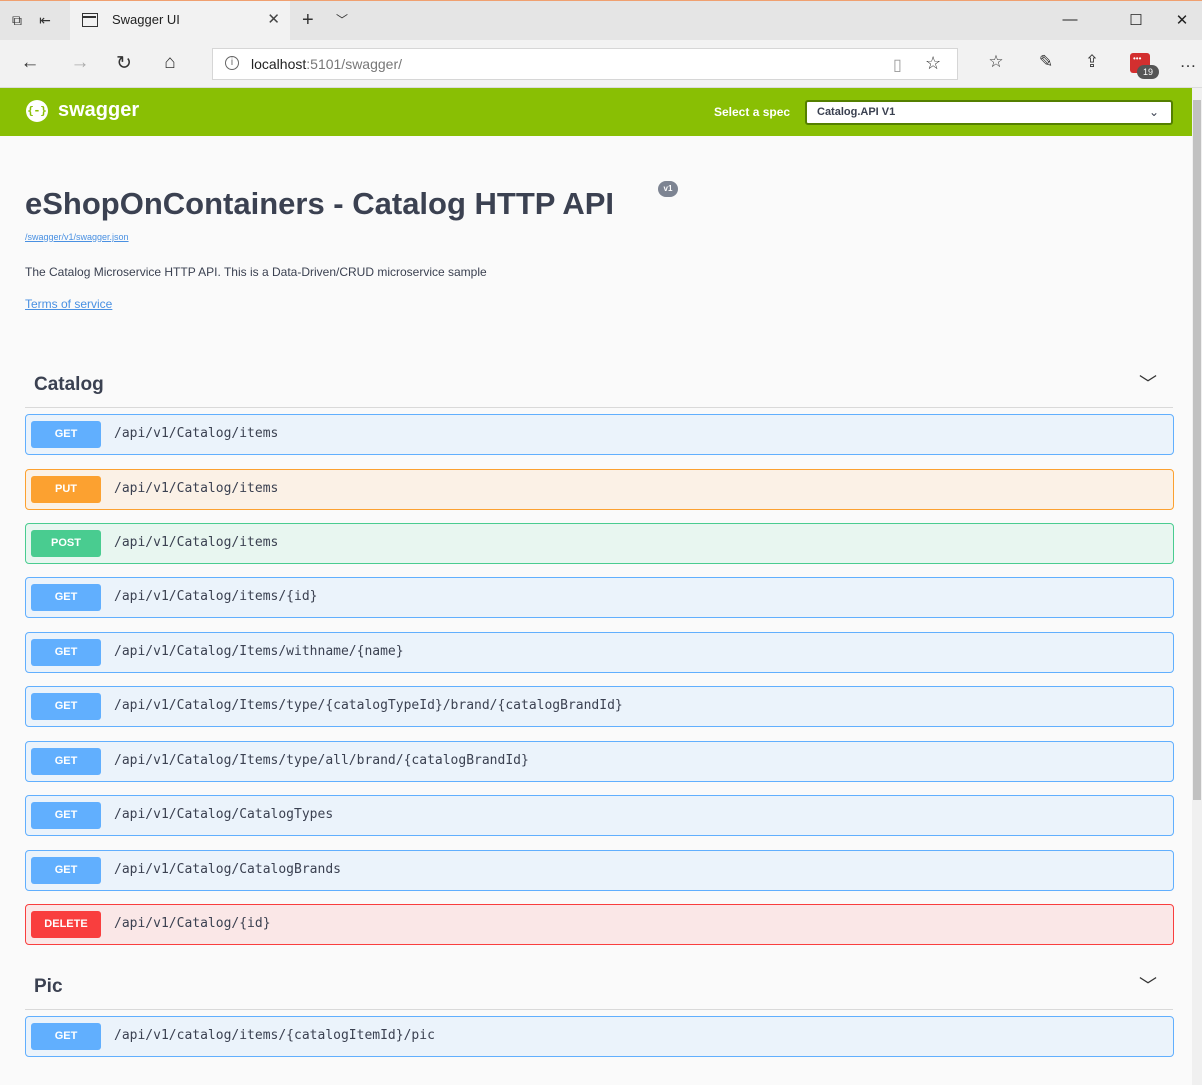 This screenshot has height=1085, width=1202. Describe the element at coordinates (259, 651) in the screenshot. I see `operation-path: /api/v1/Catalog/Items/withname/{name}` at that location.